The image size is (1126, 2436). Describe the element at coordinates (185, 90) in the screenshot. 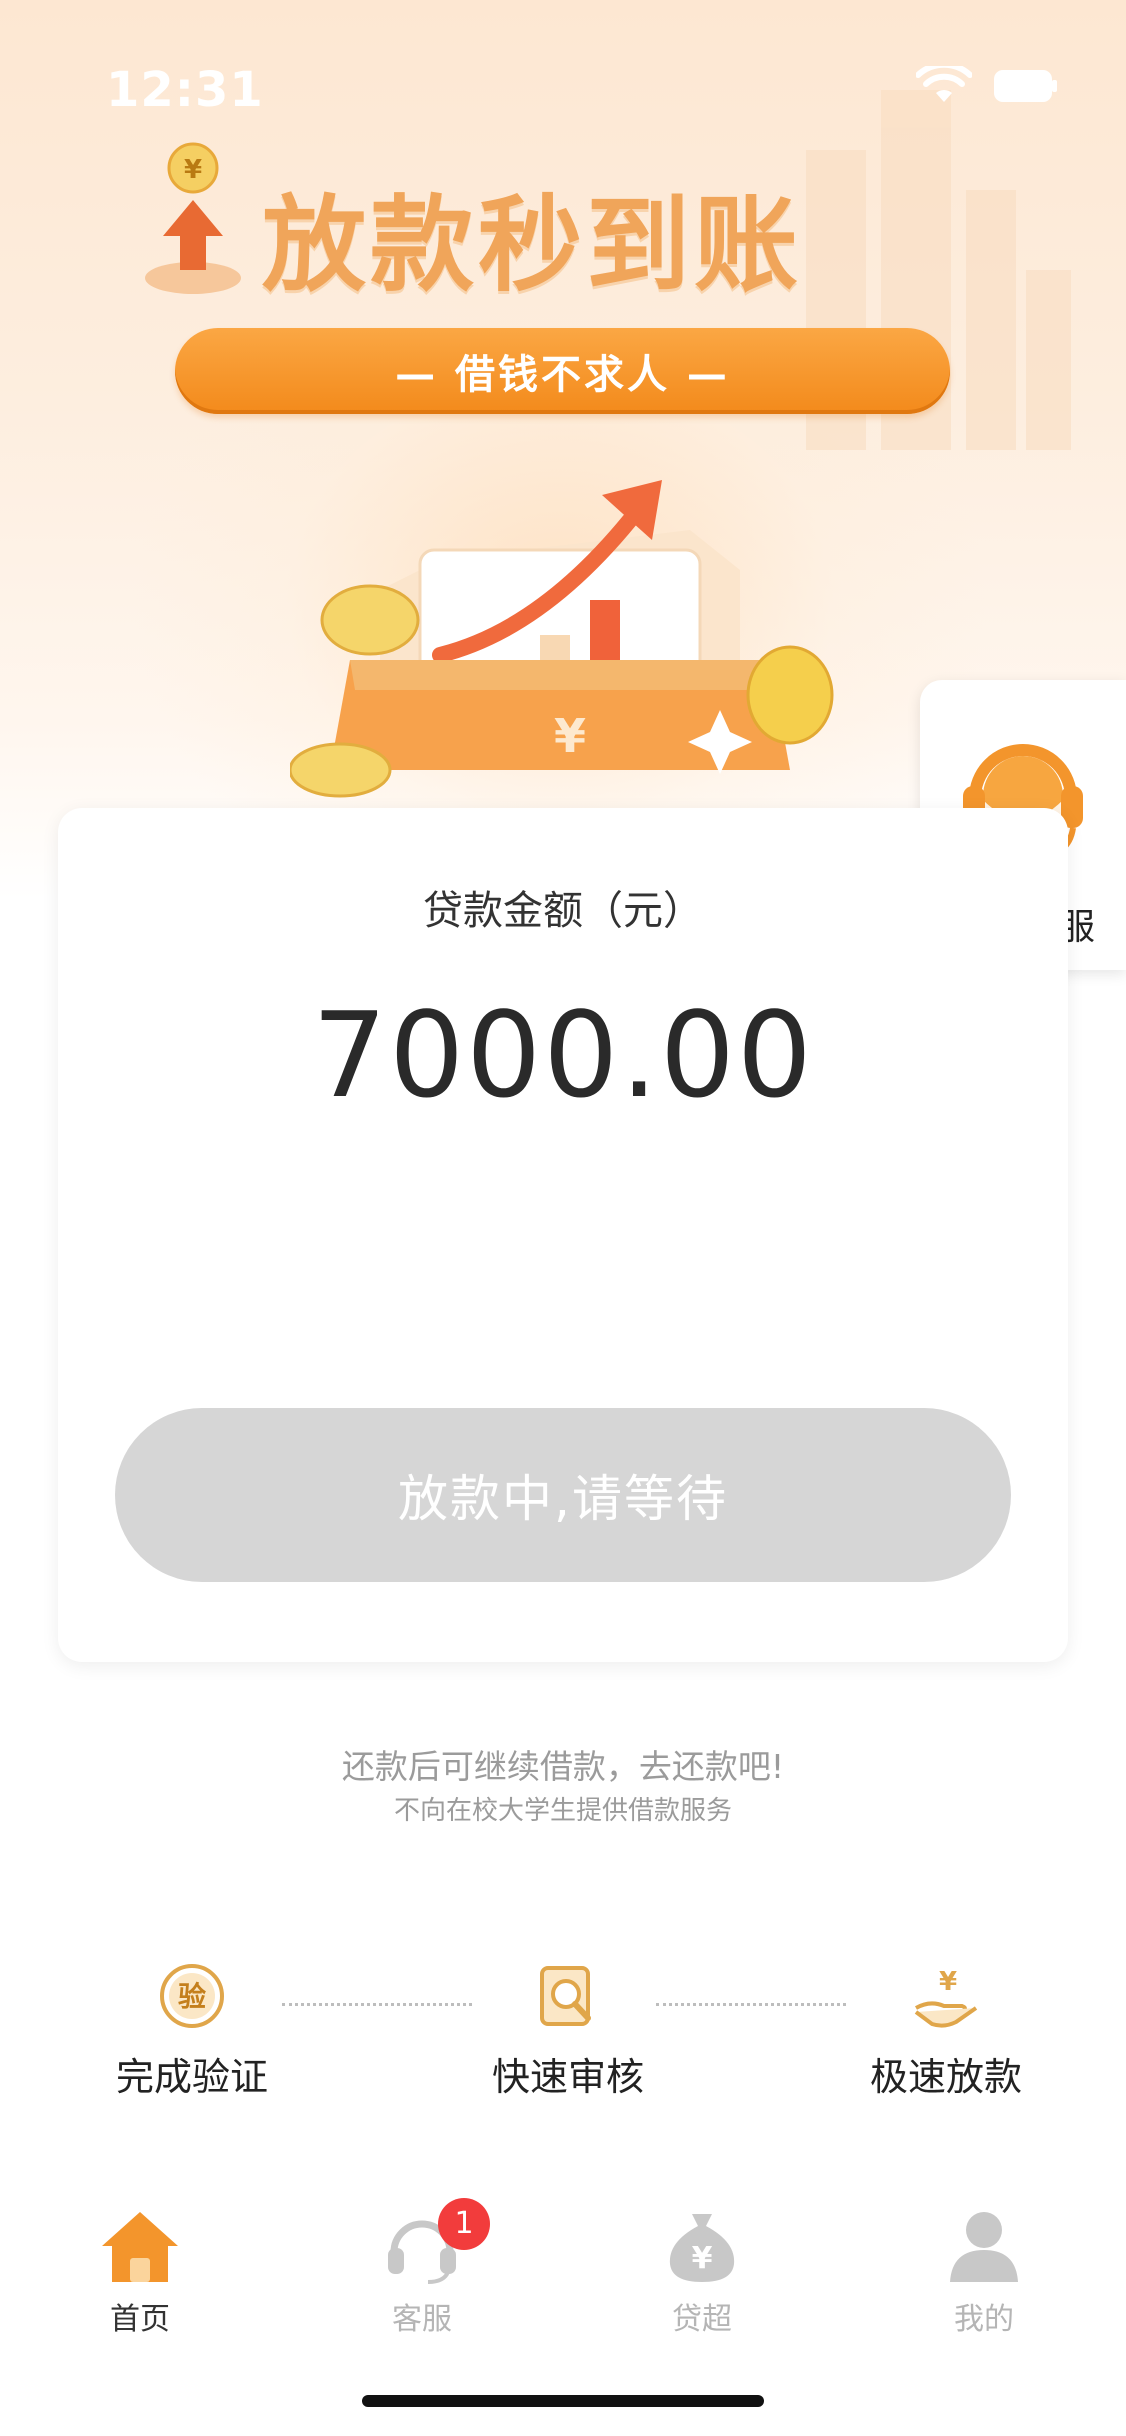

I see `status-bar-time: 12:31` at that location.